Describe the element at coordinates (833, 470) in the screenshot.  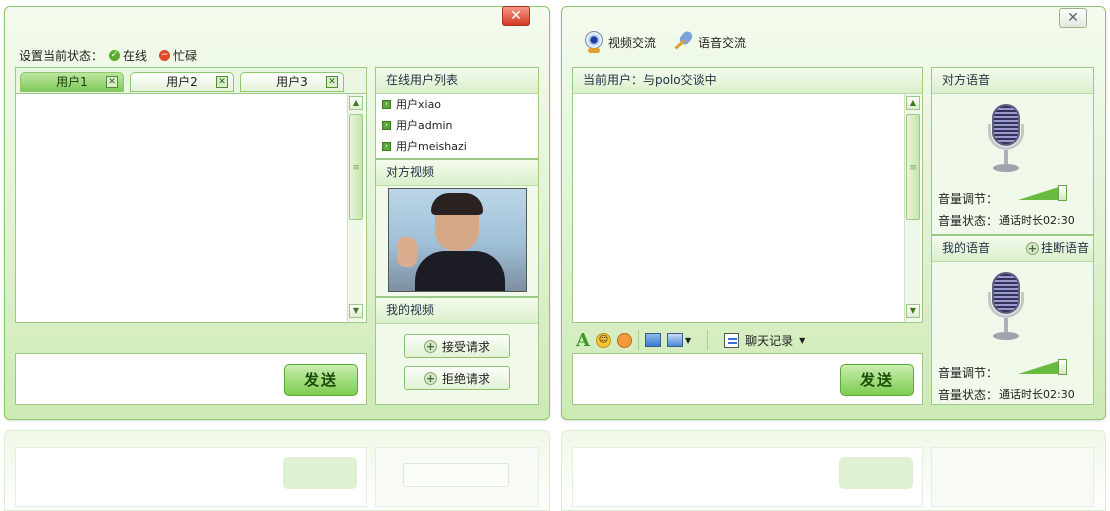
I see `right-window-reflection` at that location.